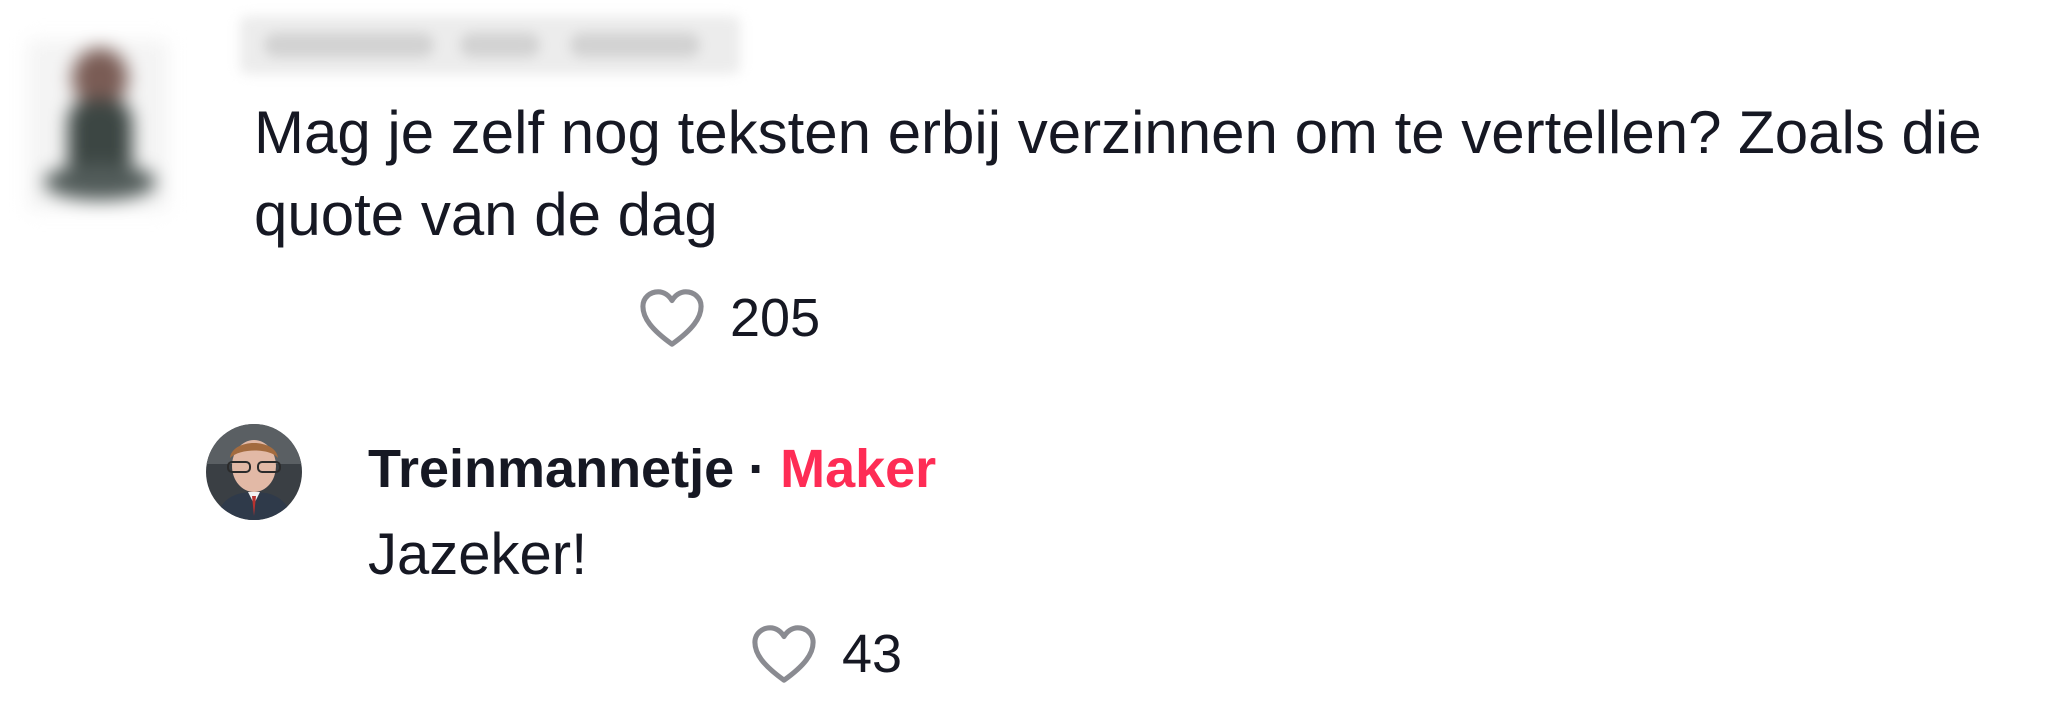  What do you see at coordinates (872, 654) in the screenshot?
I see `reply-like-count: 43` at bounding box center [872, 654].